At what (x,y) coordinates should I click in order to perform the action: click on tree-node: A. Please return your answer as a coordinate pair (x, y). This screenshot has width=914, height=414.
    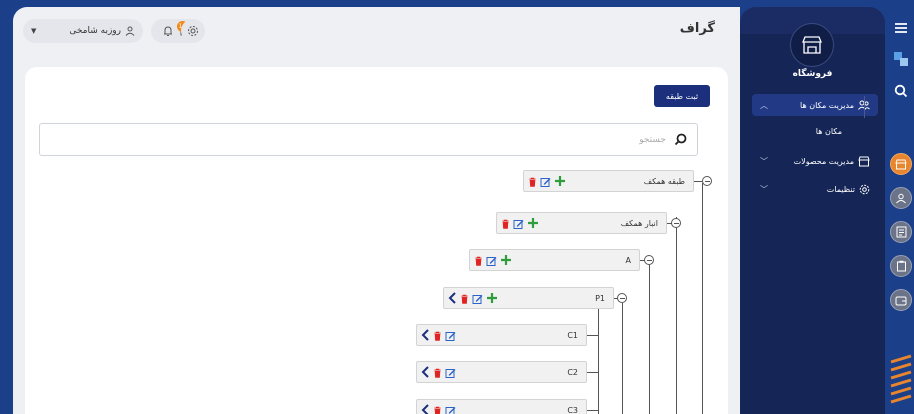
    Looking at the image, I should click on (554, 260).